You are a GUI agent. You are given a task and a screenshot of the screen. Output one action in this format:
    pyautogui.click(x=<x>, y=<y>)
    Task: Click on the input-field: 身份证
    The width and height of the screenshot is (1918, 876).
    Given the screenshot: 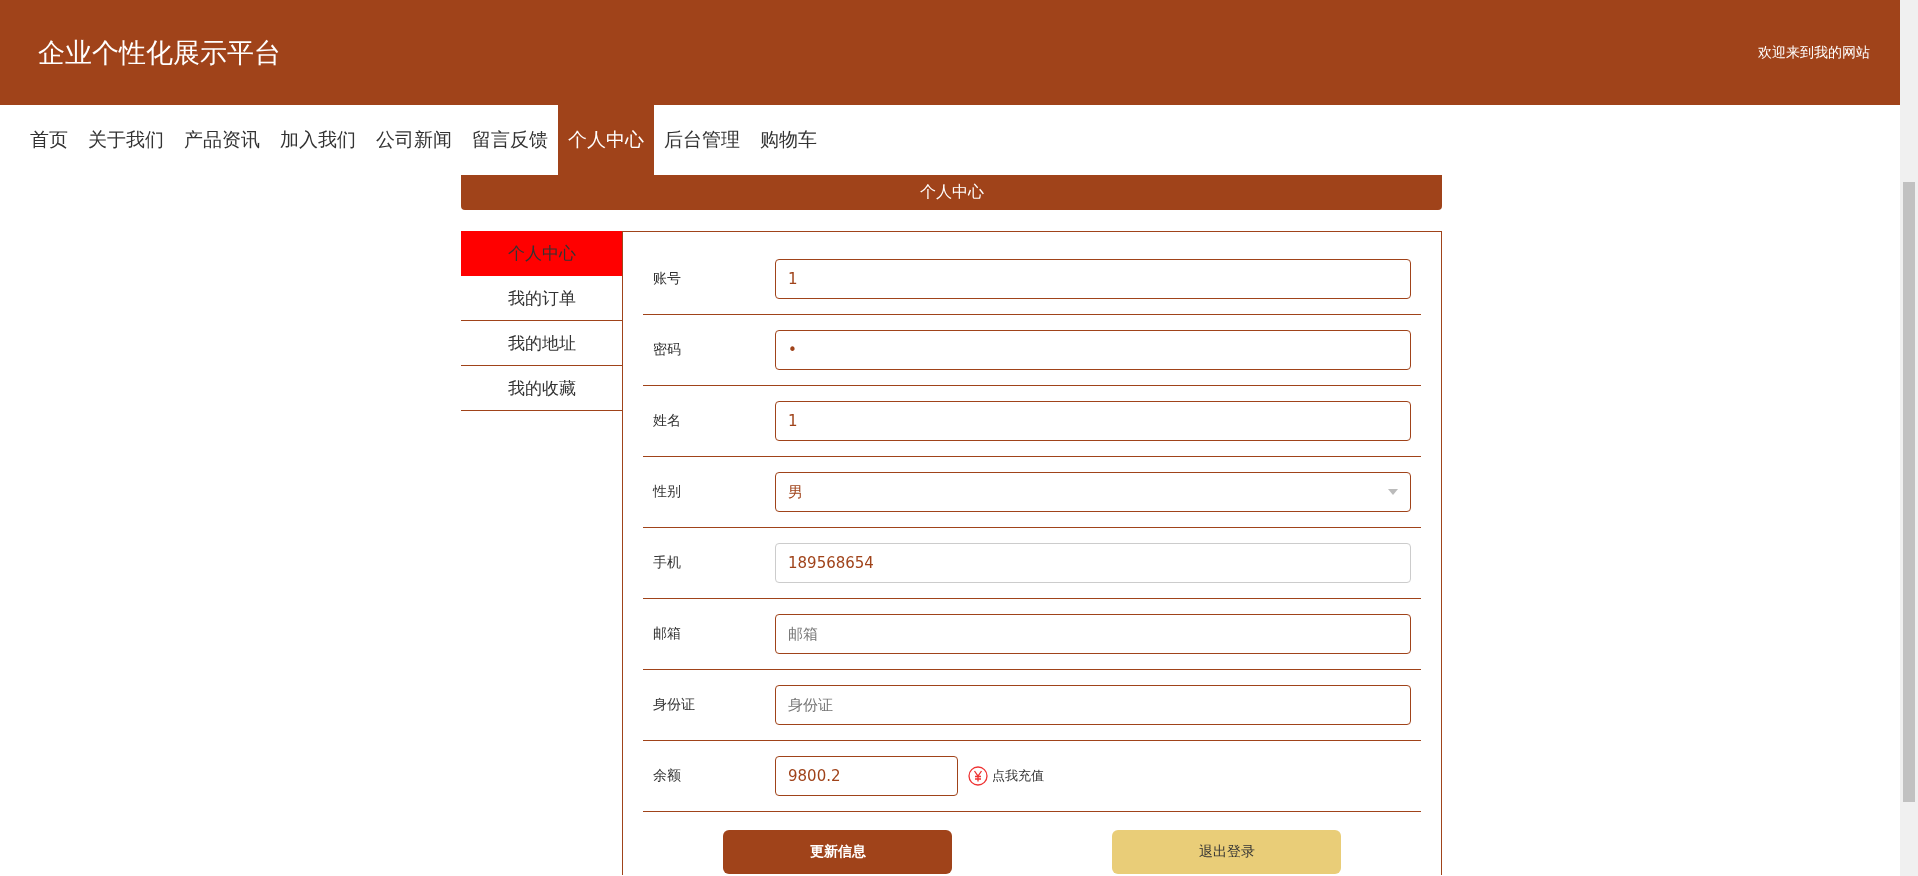 What is the action you would take?
    pyautogui.click(x=1093, y=705)
    